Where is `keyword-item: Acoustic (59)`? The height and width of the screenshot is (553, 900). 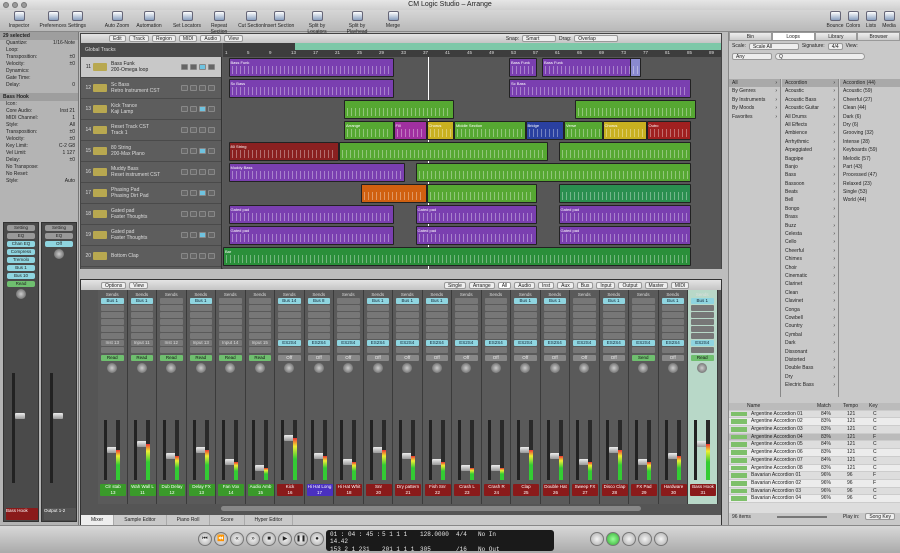 keyword-item: Acoustic (59) is located at coordinates (870, 91).